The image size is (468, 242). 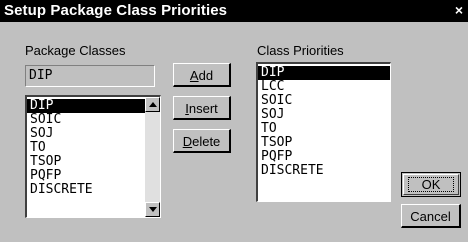 What do you see at coordinates (300, 50) in the screenshot?
I see `class-priorities-label: Class Priorities` at bounding box center [300, 50].